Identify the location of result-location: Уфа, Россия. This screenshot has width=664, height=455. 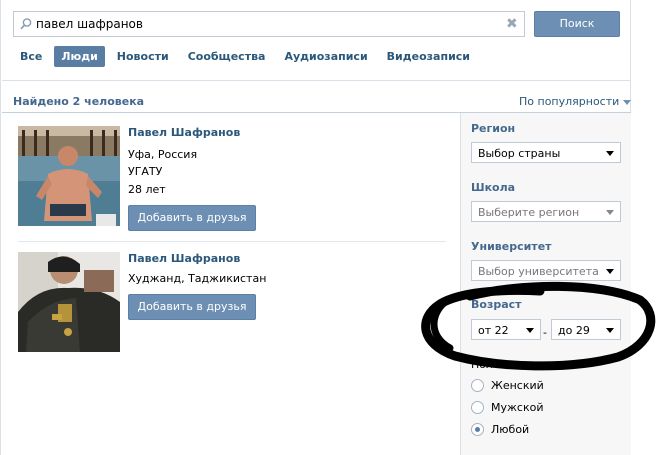
(163, 154).